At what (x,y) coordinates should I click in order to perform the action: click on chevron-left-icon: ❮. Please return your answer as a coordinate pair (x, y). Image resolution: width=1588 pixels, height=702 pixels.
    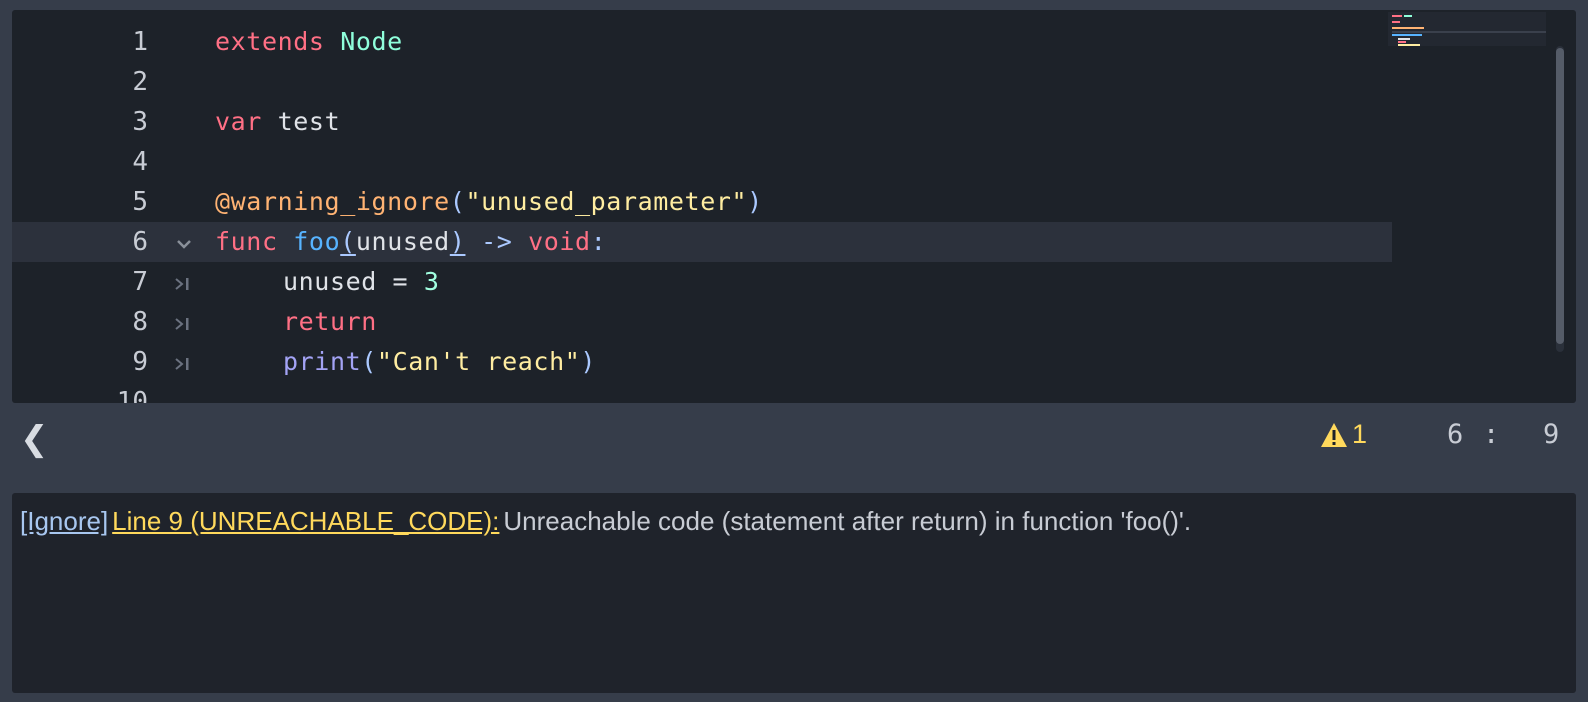
    Looking at the image, I should click on (34, 439).